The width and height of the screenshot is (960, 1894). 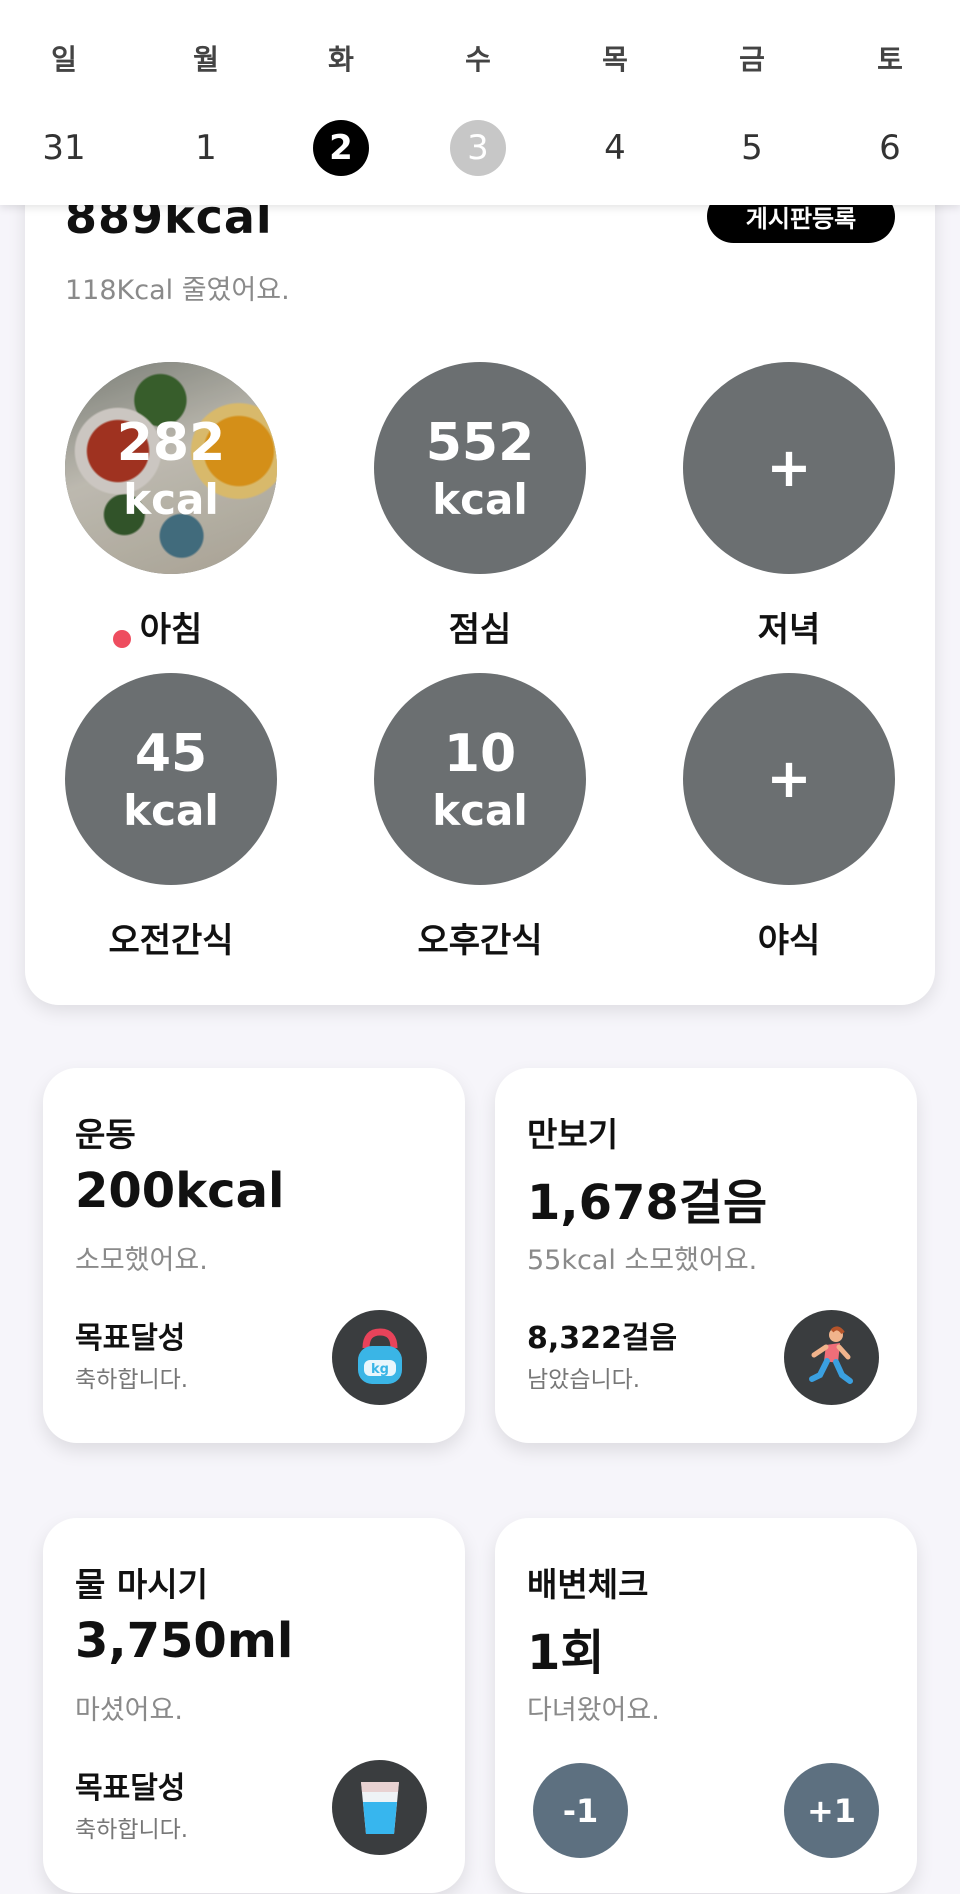 I want to click on reduced-kcal-text: 118Kcal 줄였어요., so click(x=177, y=290).